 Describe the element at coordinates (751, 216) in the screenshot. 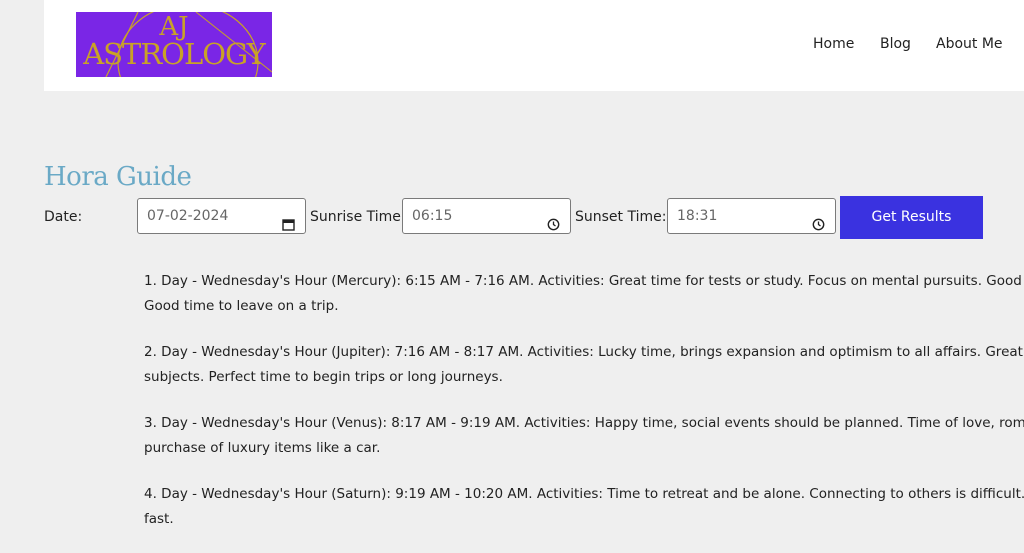

I see `sunset-time-input: 18:31` at that location.